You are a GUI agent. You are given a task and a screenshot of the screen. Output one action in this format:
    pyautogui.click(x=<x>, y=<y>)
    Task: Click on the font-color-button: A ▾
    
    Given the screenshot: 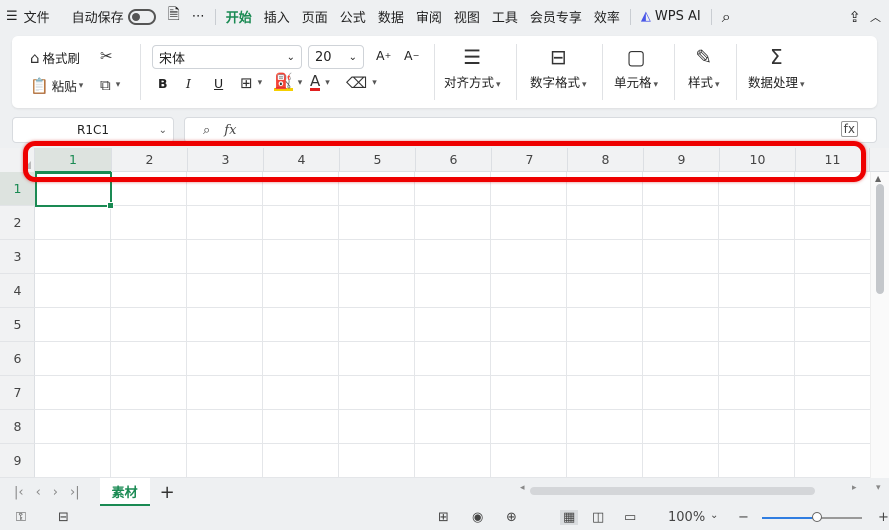 What is the action you would take?
    pyautogui.click(x=320, y=82)
    